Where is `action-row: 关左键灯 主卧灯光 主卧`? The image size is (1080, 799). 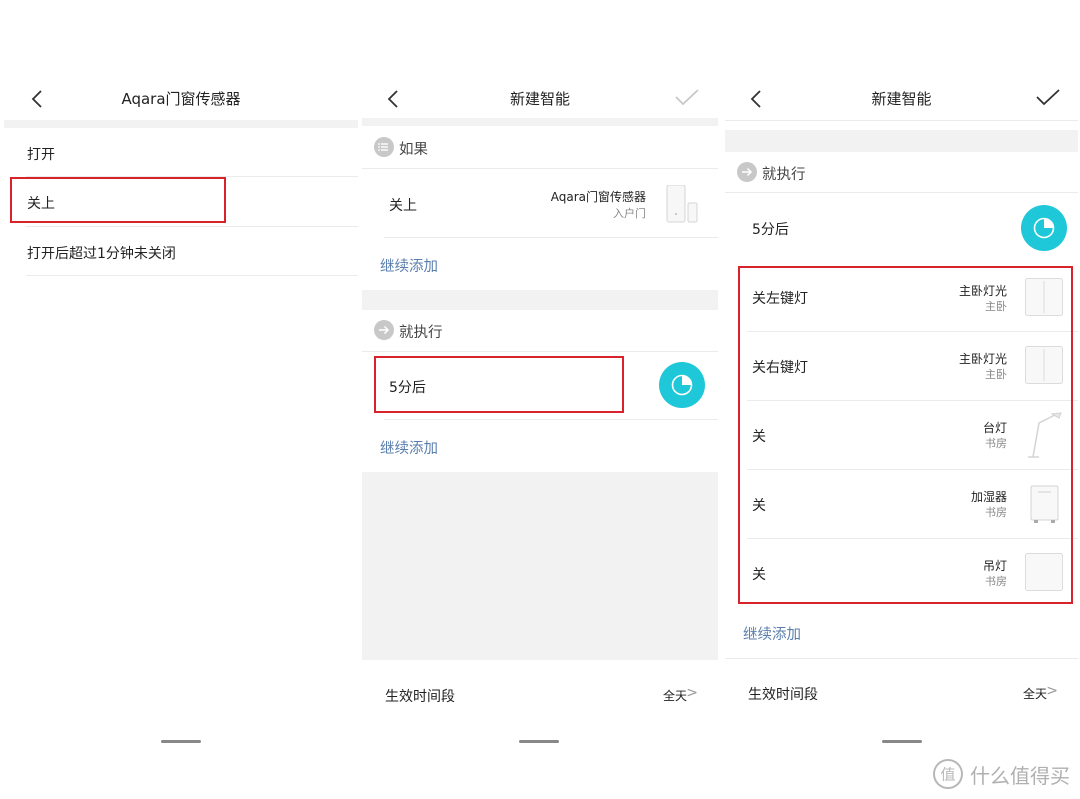
action-row: 关左键灯 主卧灯光 主卧 is located at coordinates (901, 297).